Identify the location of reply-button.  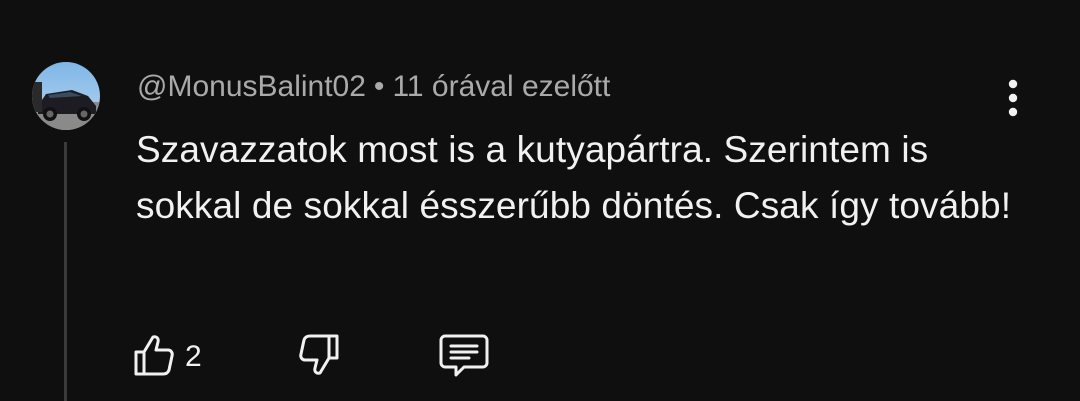
(464, 357).